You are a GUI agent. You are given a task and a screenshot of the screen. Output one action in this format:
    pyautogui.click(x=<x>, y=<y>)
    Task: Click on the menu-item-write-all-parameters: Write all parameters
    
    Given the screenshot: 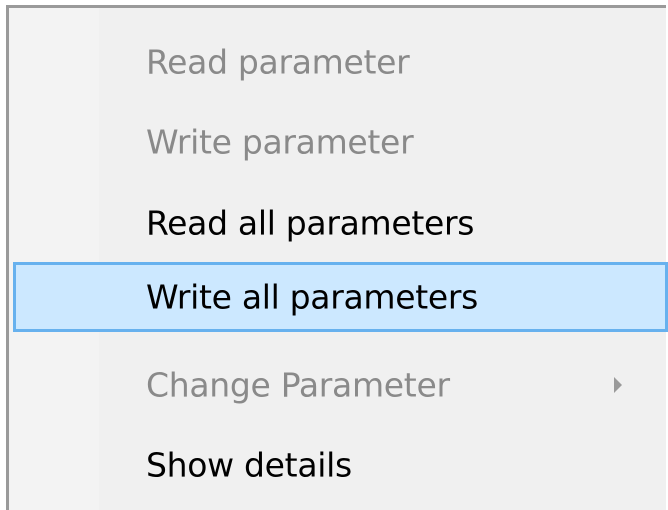 What is the action you would take?
    pyautogui.click(x=340, y=297)
    